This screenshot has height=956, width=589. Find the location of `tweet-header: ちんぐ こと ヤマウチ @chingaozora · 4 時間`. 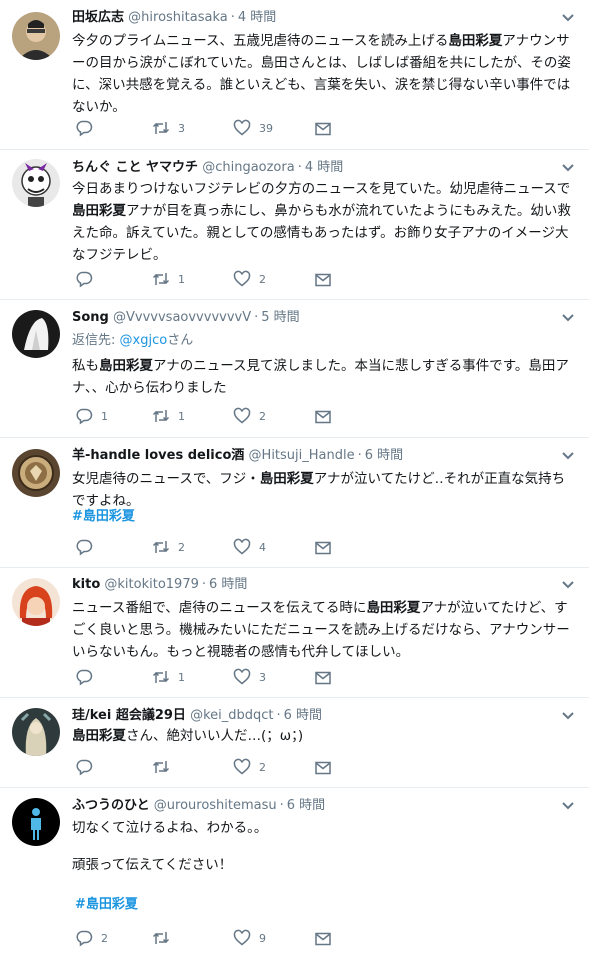

tweet-header: ちんぐ こと ヤマウチ @chingaozora · 4 時間 is located at coordinates (311, 168).